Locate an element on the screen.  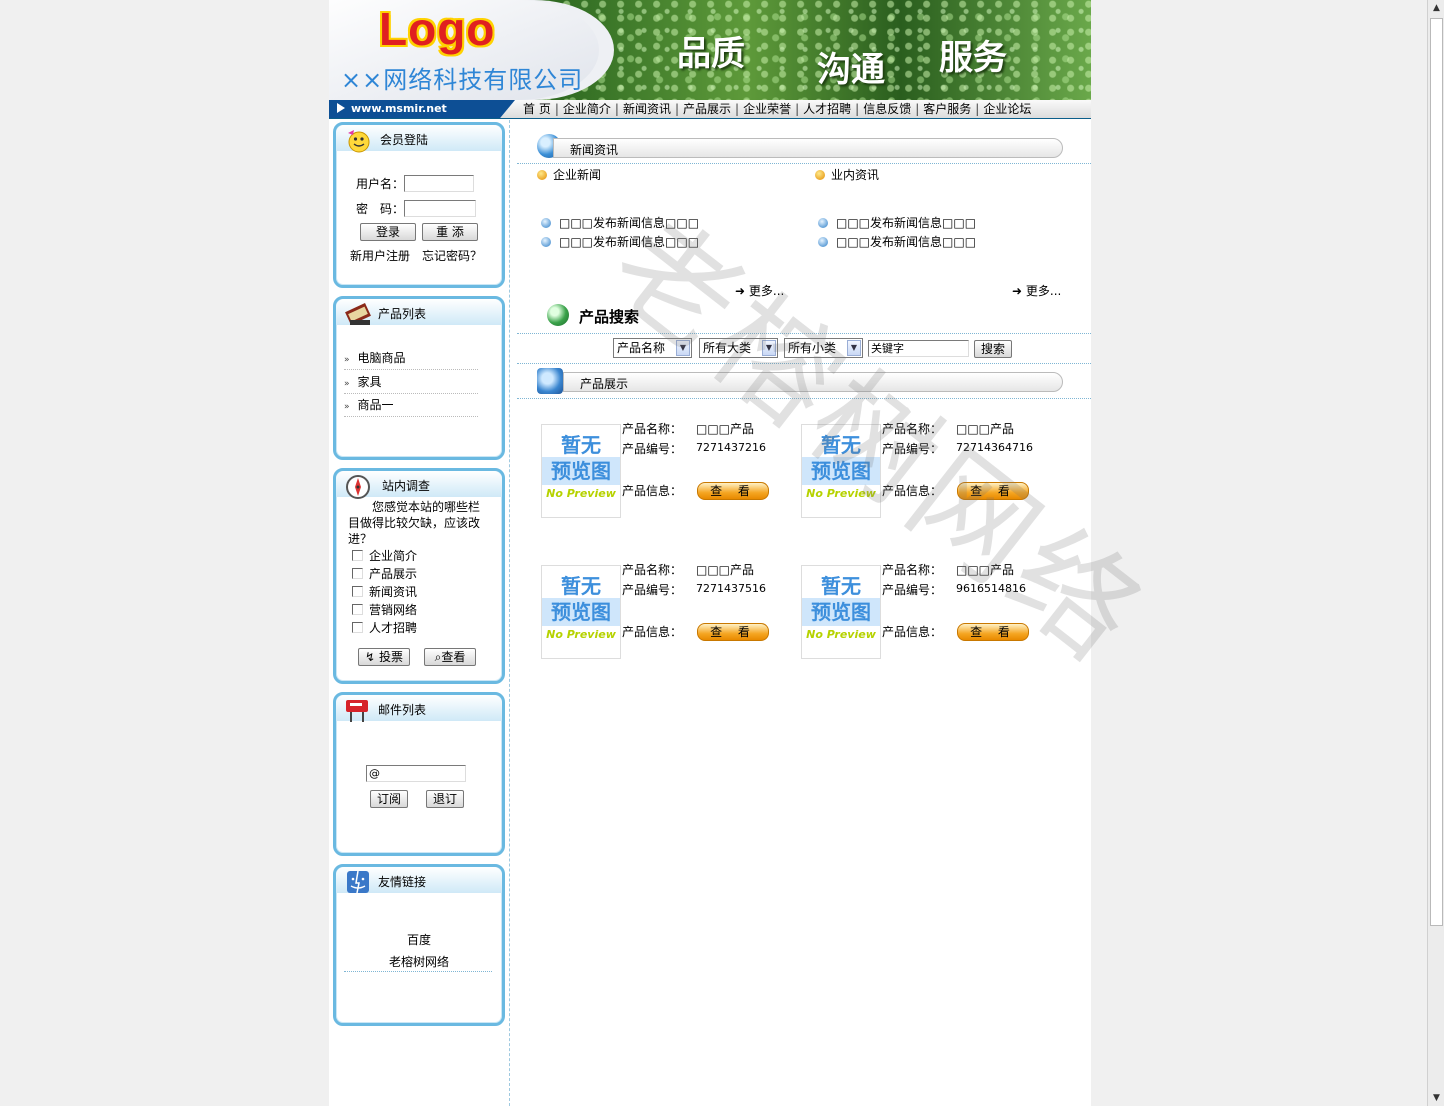
vertical-scrollbar: ▲ ▼ is located at coordinates (1435, 553).